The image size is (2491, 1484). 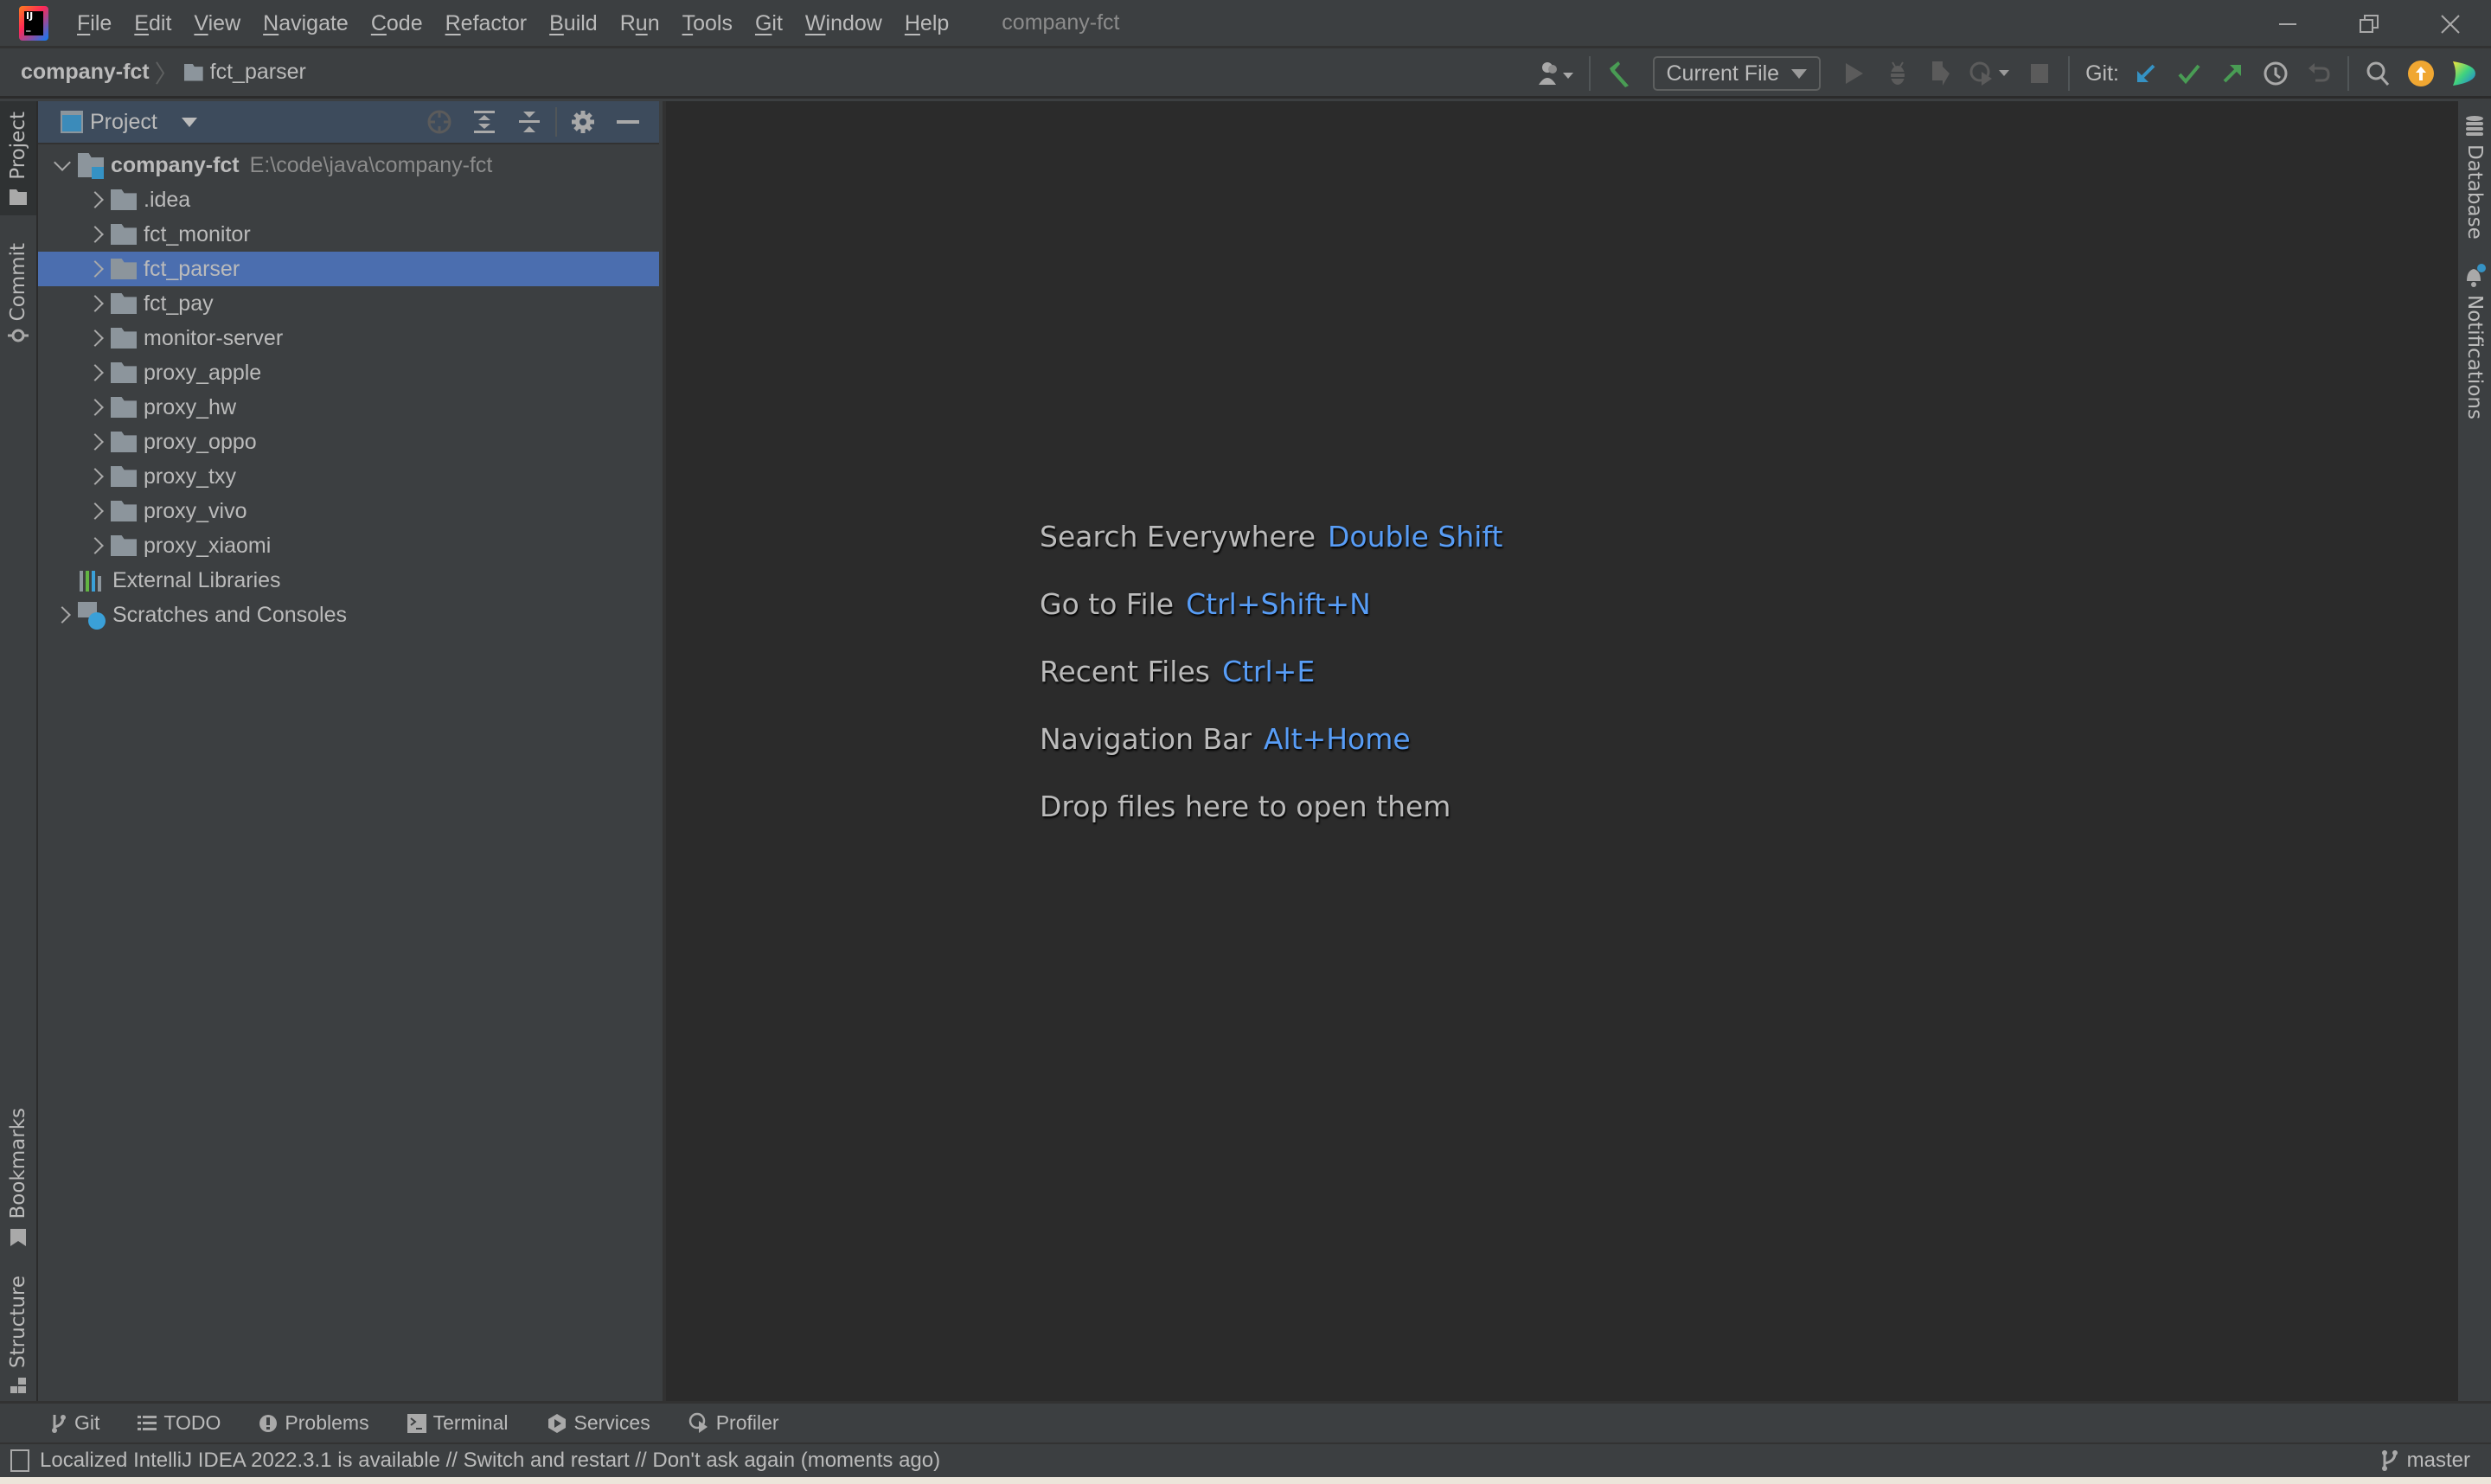 What do you see at coordinates (349, 545) in the screenshot?
I see `tree-item-folder: proxy_xiaomi` at bounding box center [349, 545].